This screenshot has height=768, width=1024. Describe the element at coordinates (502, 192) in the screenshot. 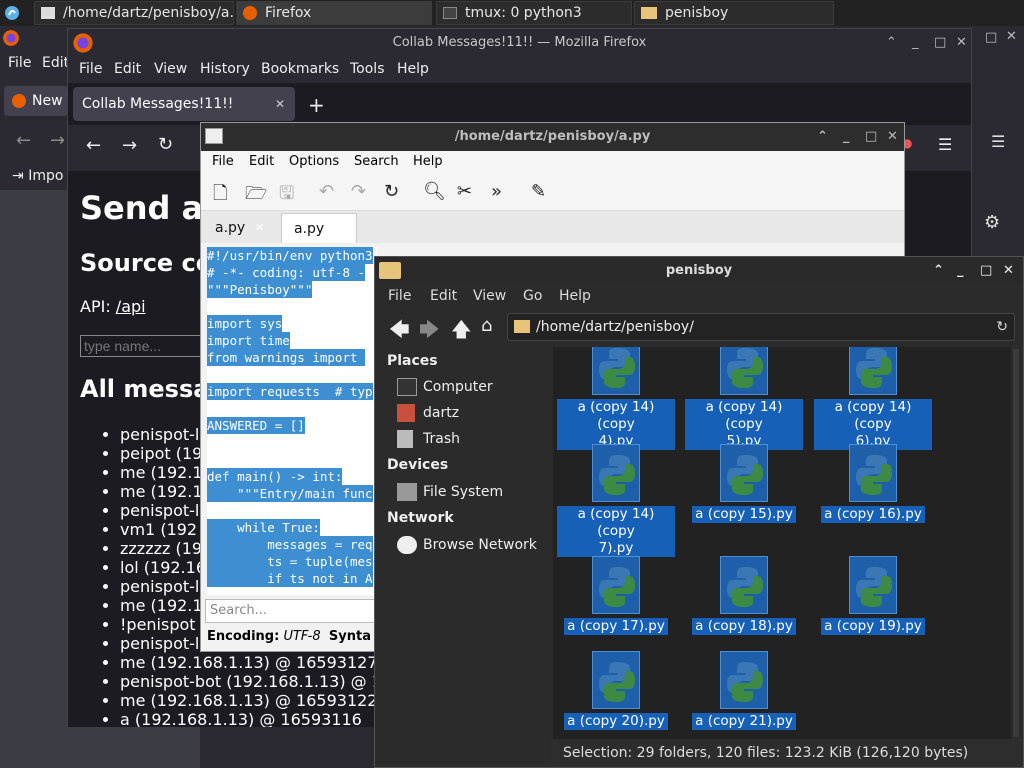

I see `goto-icon: »` at that location.